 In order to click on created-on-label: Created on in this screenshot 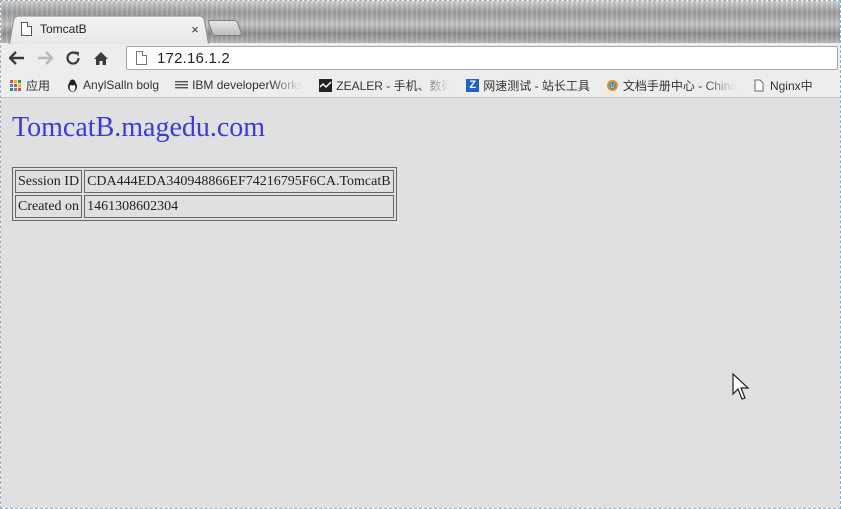, I will do `click(49, 206)`.